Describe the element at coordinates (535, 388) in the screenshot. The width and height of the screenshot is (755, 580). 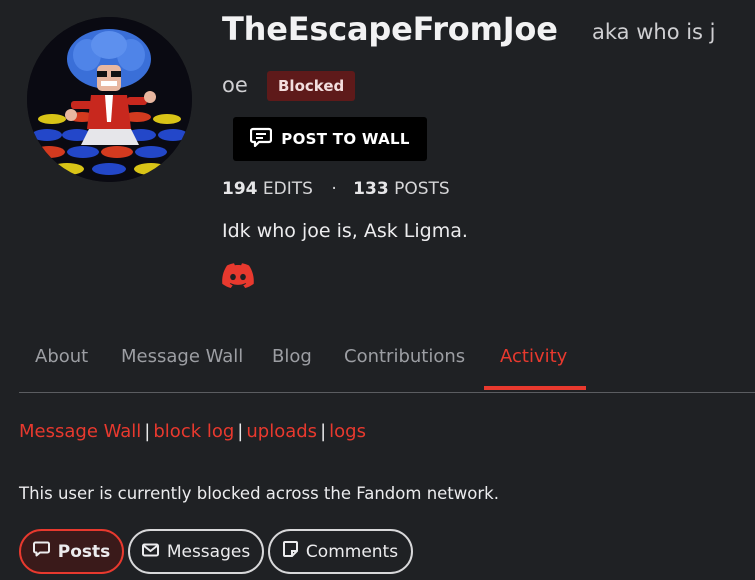
I see `active-tab-indicator` at that location.